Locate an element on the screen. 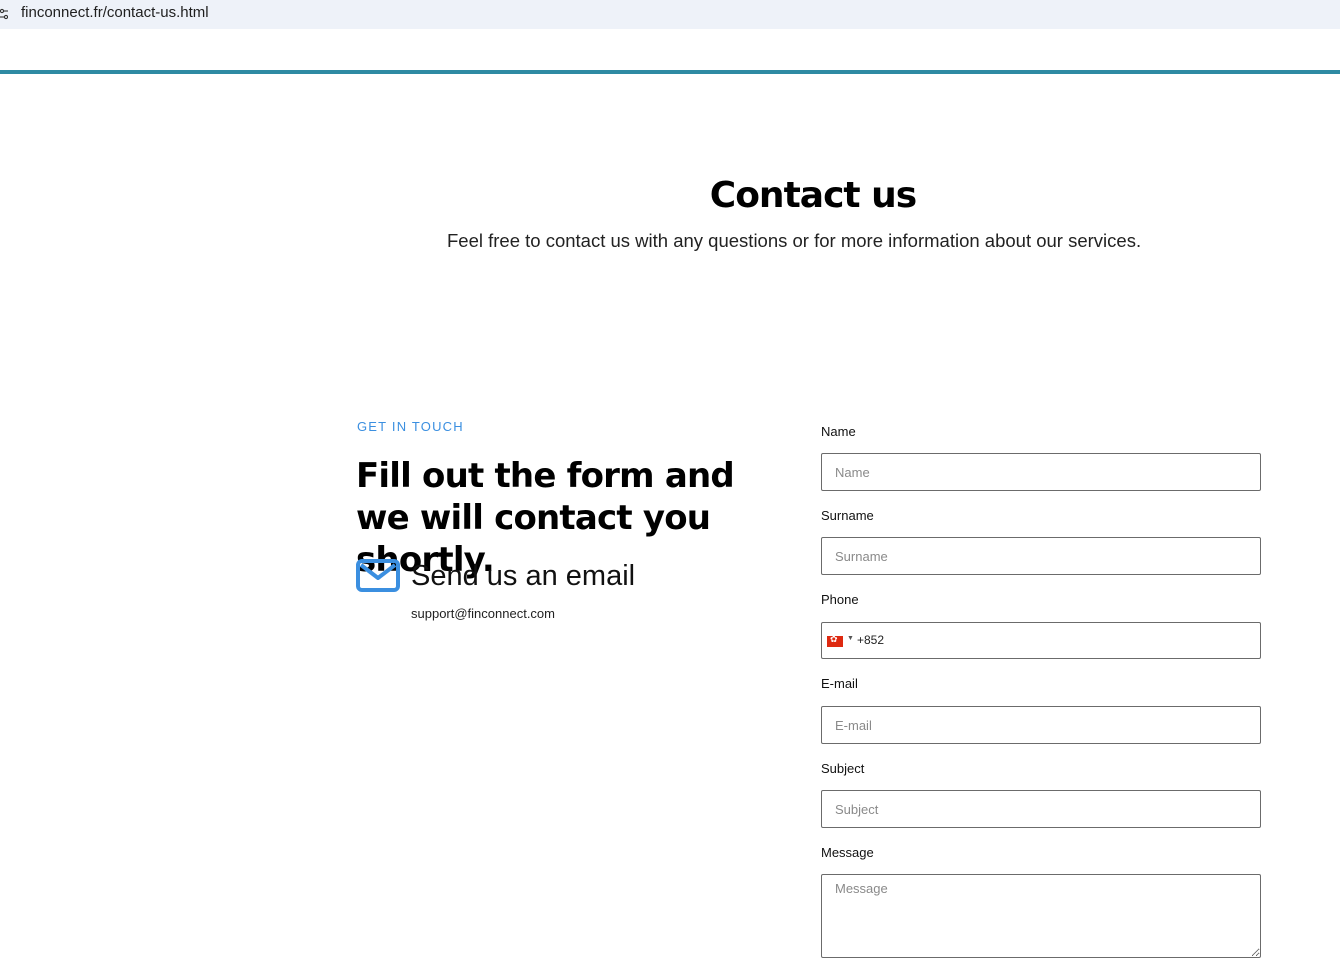 The width and height of the screenshot is (1340, 973). message-textarea is located at coordinates (1041, 916).